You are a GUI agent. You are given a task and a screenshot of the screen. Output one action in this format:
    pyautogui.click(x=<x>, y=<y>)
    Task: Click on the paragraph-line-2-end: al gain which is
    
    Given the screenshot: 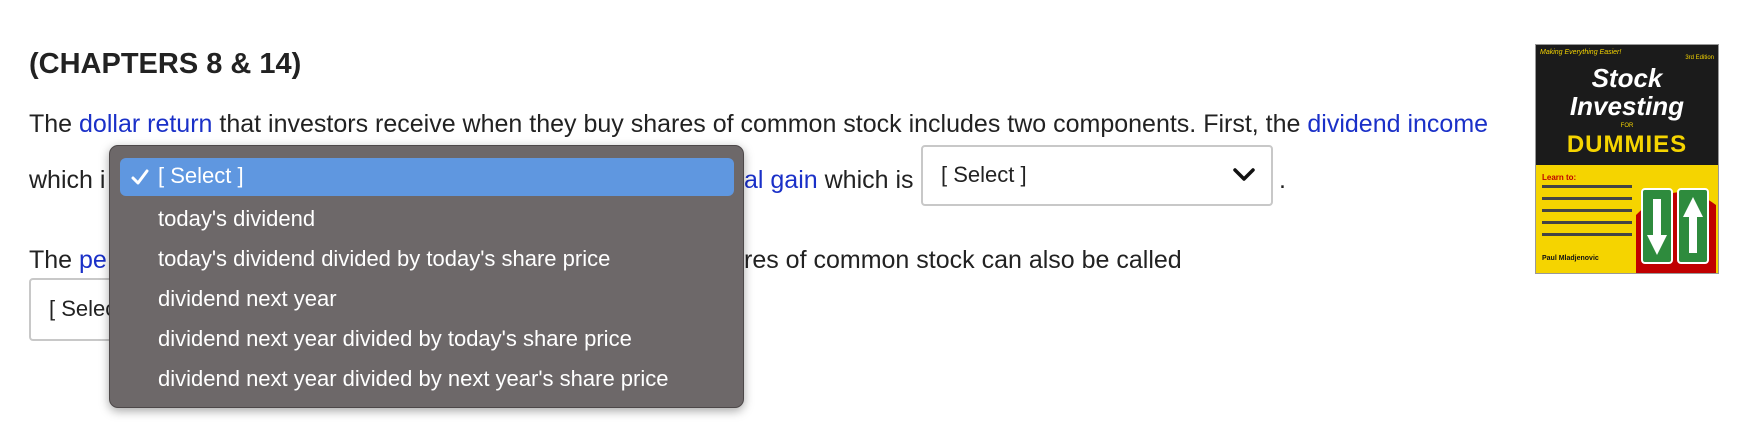 What is the action you would take?
    pyautogui.click(x=829, y=180)
    